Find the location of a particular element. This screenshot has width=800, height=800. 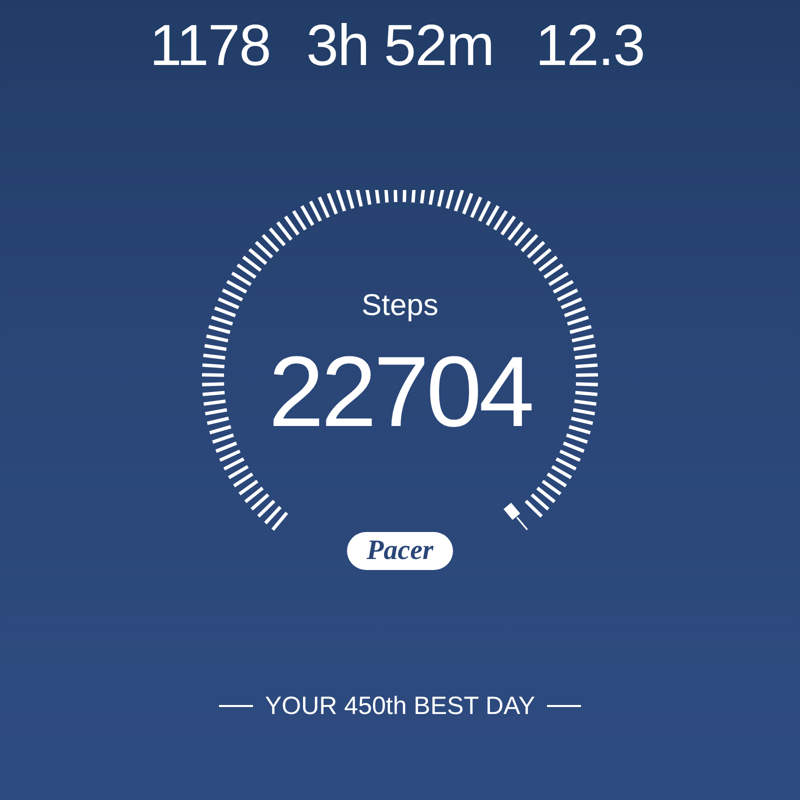

steps-label: Steps is located at coordinates (400, 306).